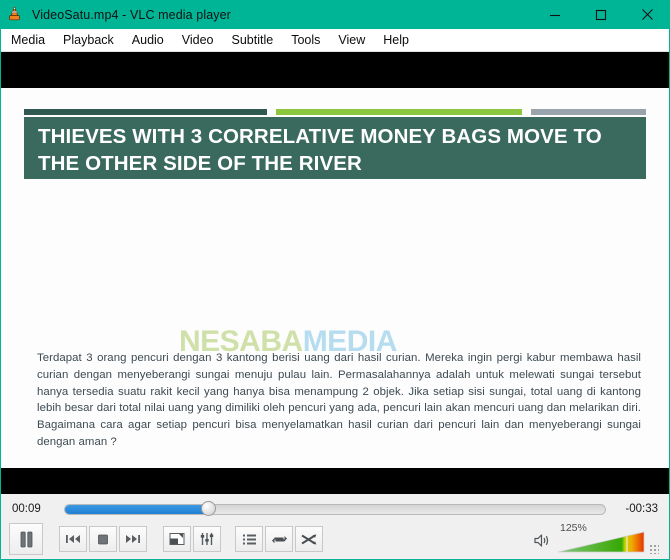 The image size is (670, 560). I want to click on previous-button, so click(73, 539).